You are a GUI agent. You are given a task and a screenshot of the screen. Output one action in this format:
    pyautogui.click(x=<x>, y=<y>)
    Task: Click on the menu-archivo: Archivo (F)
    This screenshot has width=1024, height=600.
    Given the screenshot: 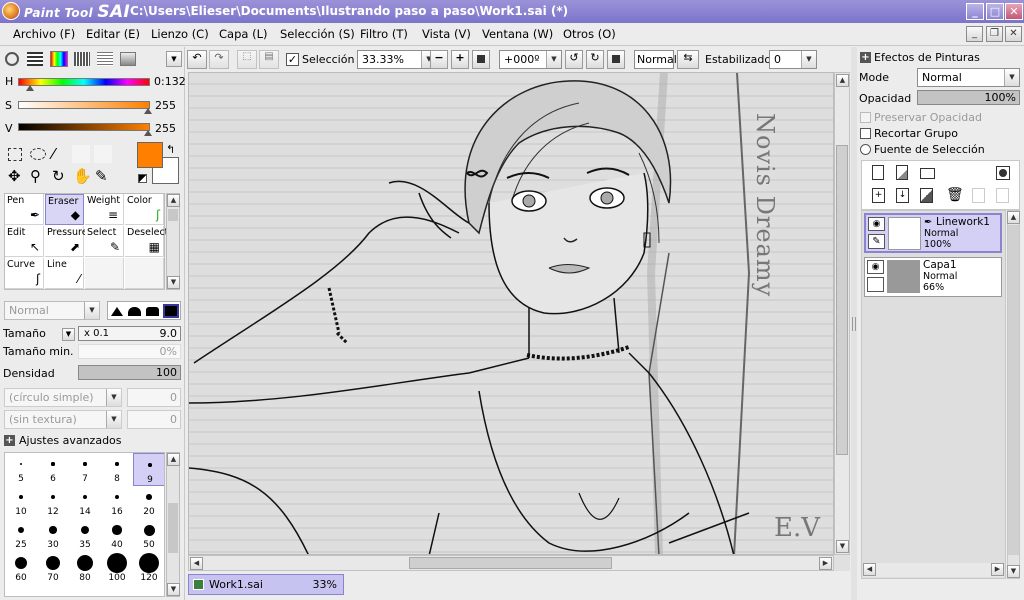 What is the action you would take?
    pyautogui.click(x=44, y=34)
    